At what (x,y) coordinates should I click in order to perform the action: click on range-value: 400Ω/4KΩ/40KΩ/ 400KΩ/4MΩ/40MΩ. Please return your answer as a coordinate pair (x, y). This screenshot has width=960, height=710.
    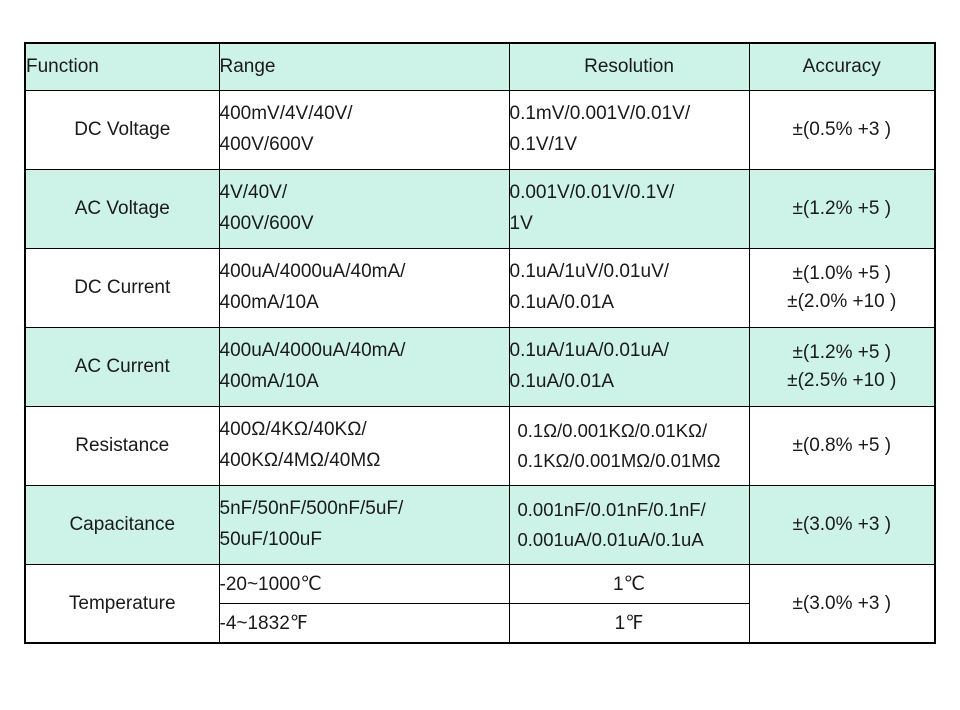
    Looking at the image, I should click on (364, 446).